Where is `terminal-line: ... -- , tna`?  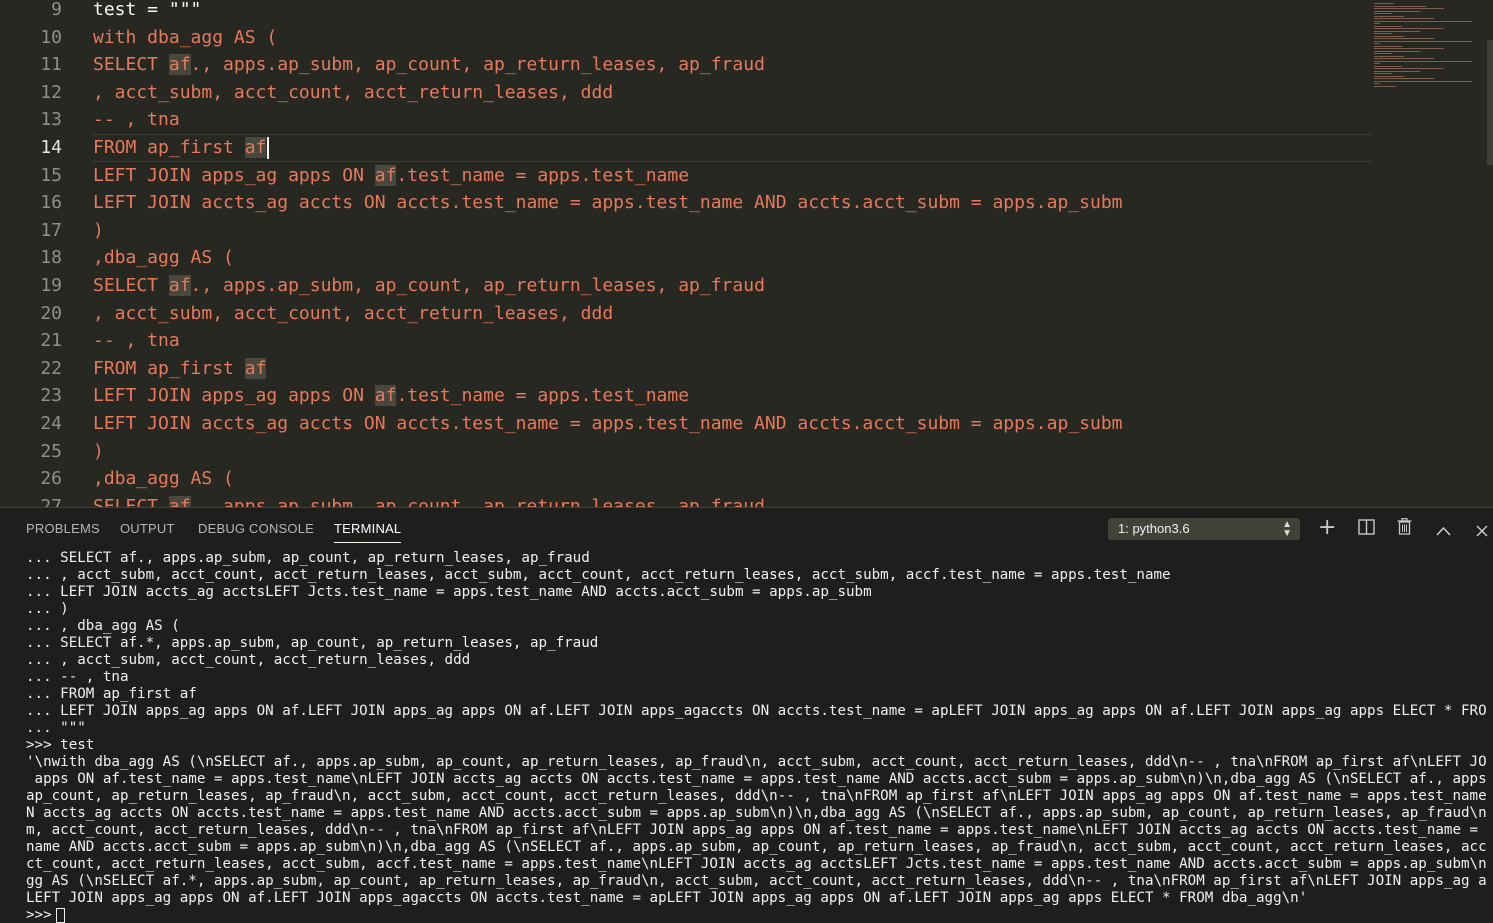
terminal-line: ... -- , tna is located at coordinates (77, 677).